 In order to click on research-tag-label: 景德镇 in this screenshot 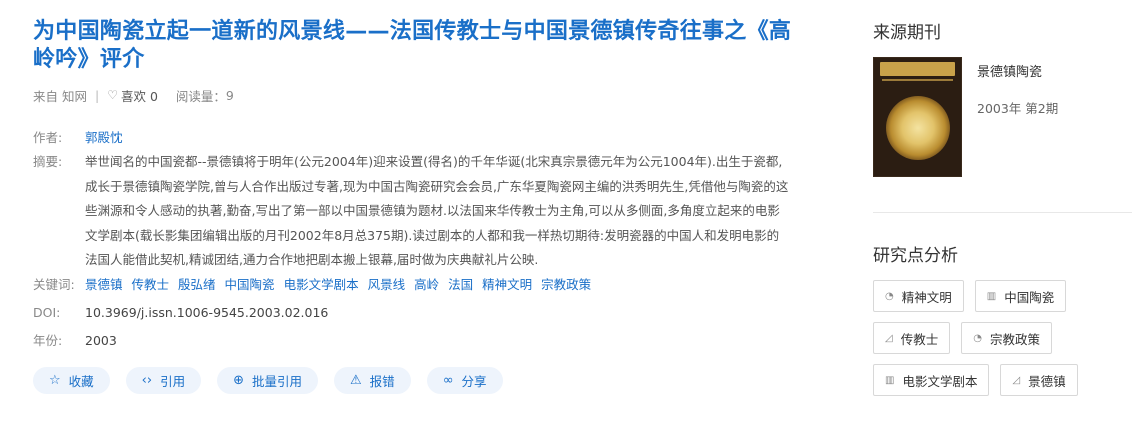, I will do `click(1047, 381)`.